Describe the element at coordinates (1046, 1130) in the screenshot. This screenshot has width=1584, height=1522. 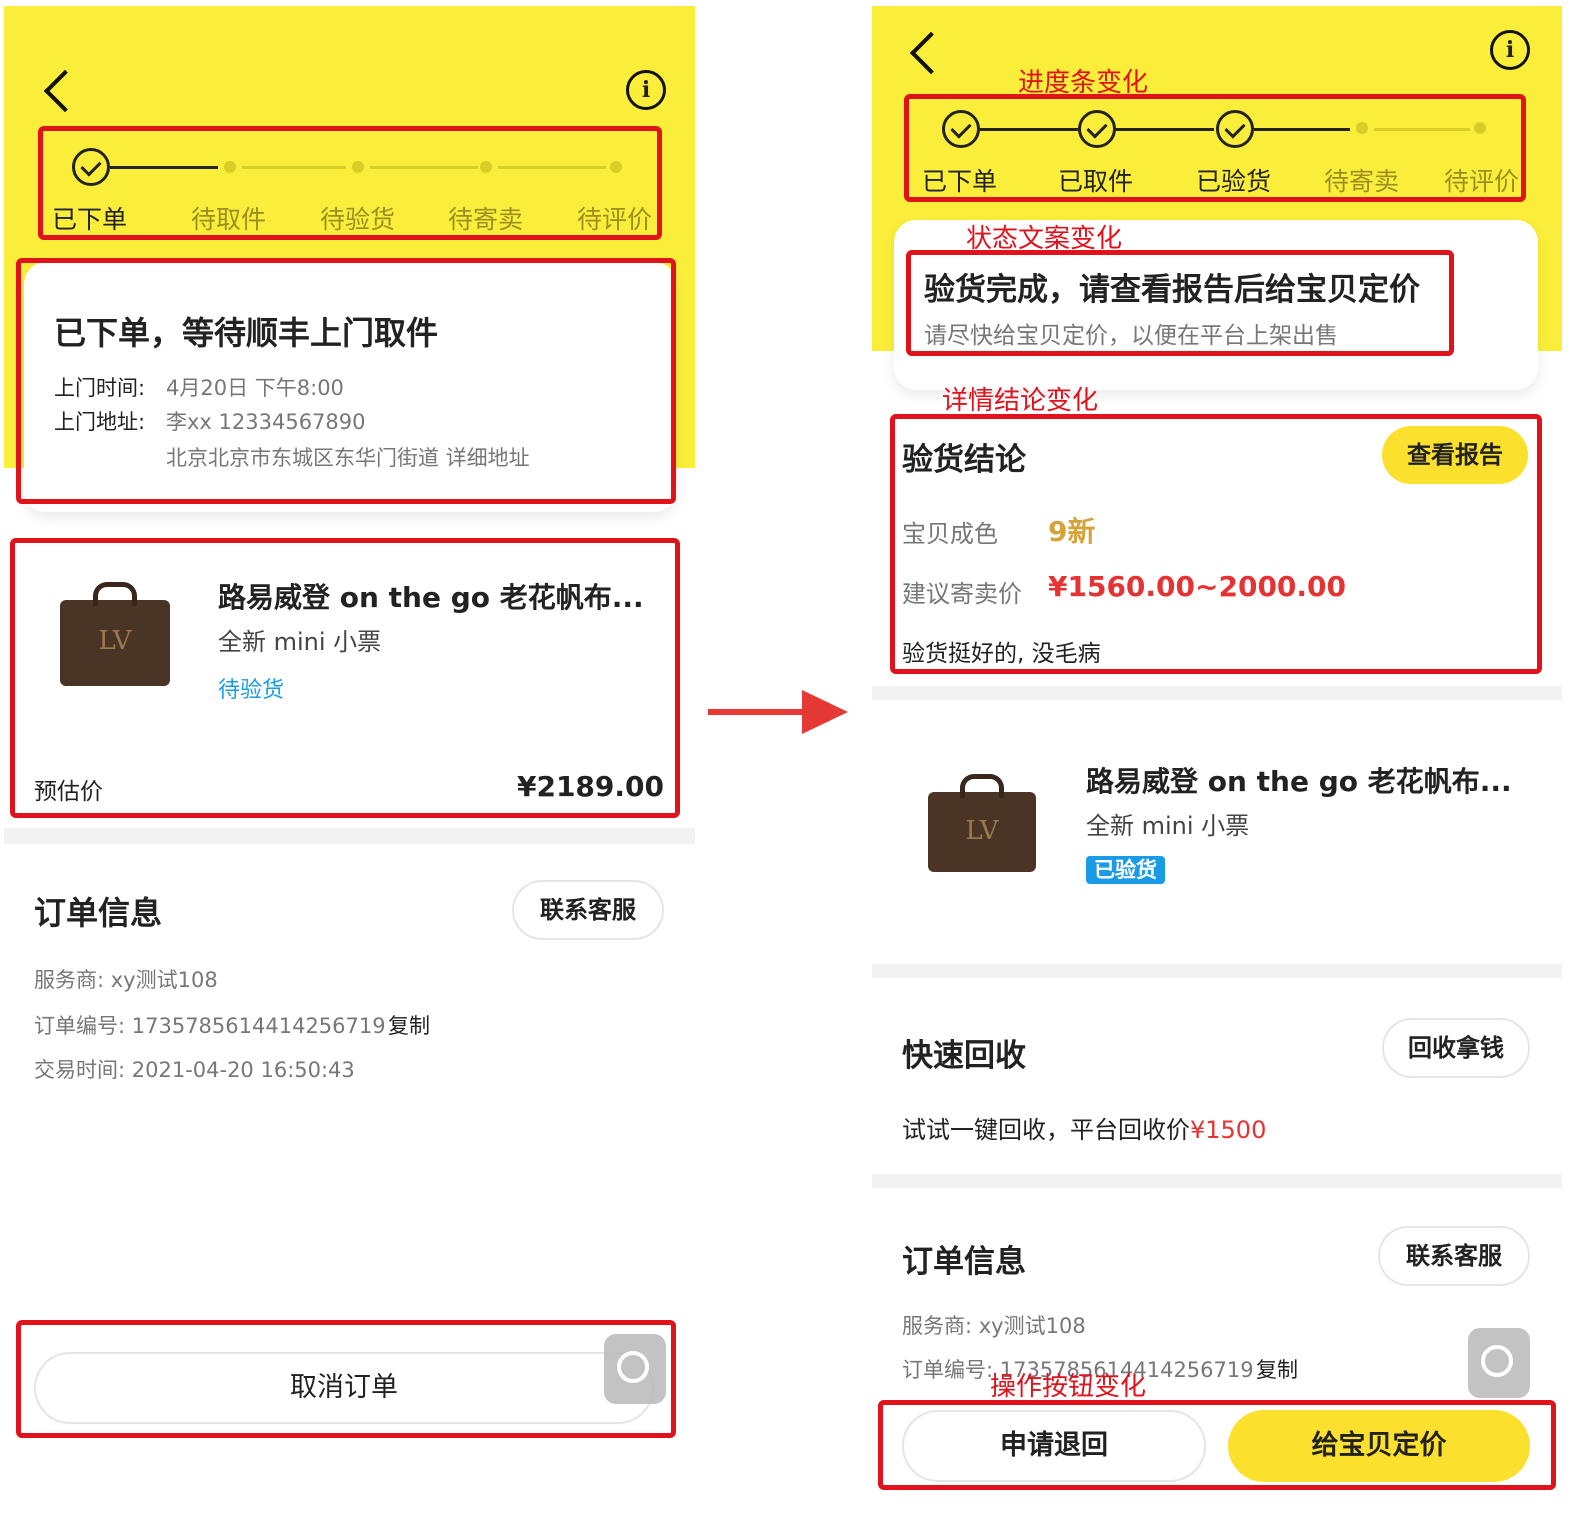
I see `recycle-text: 试试一键回收，平台回收价` at that location.